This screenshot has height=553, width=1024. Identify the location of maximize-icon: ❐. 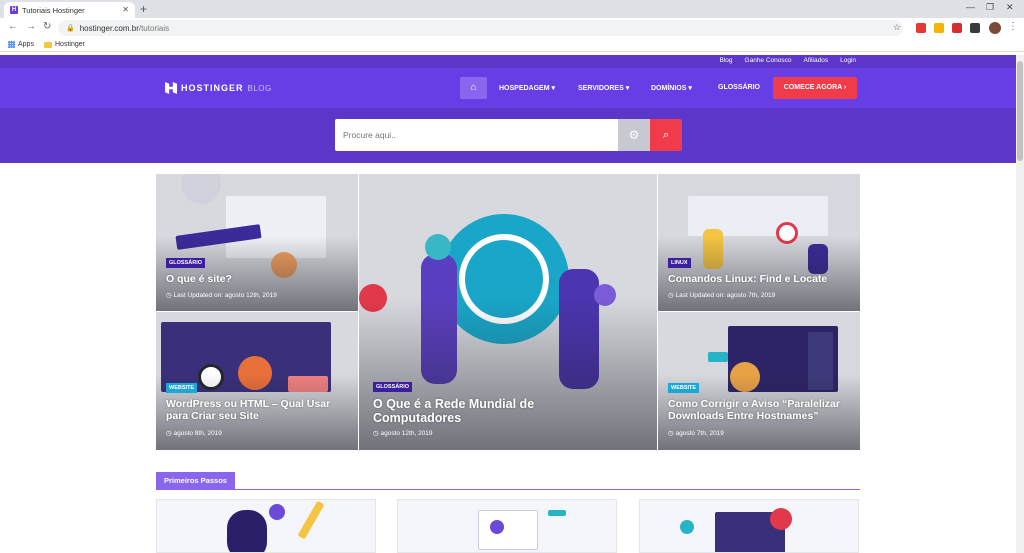
(990, 7).